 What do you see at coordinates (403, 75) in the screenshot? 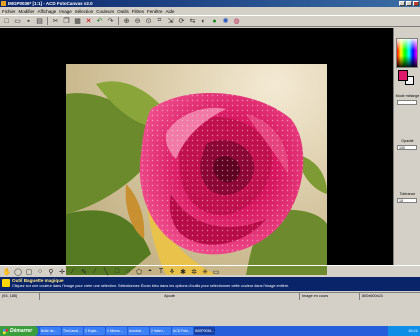
I see `foreground-color-swatch` at bounding box center [403, 75].